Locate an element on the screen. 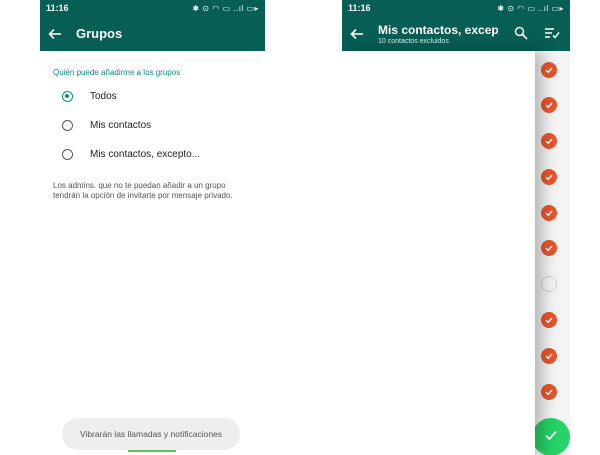 The height and width of the screenshot is (455, 600). option-mis-contactos: Mis contactos is located at coordinates (106, 125).